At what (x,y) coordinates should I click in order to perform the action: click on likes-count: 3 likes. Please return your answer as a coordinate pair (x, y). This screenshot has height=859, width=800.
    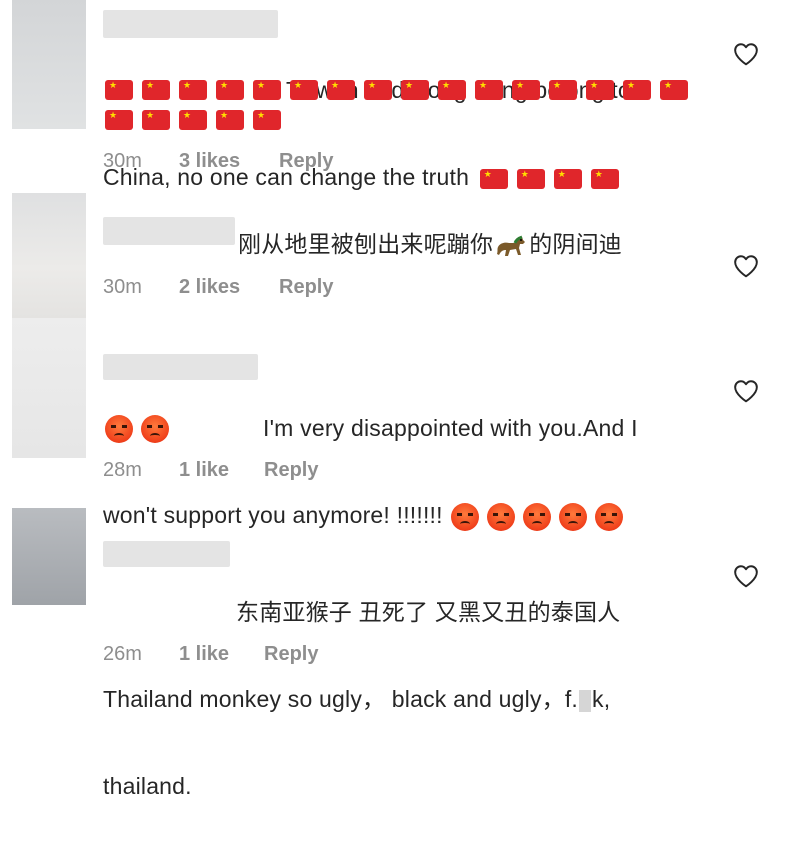
    Looking at the image, I should click on (229, 161).